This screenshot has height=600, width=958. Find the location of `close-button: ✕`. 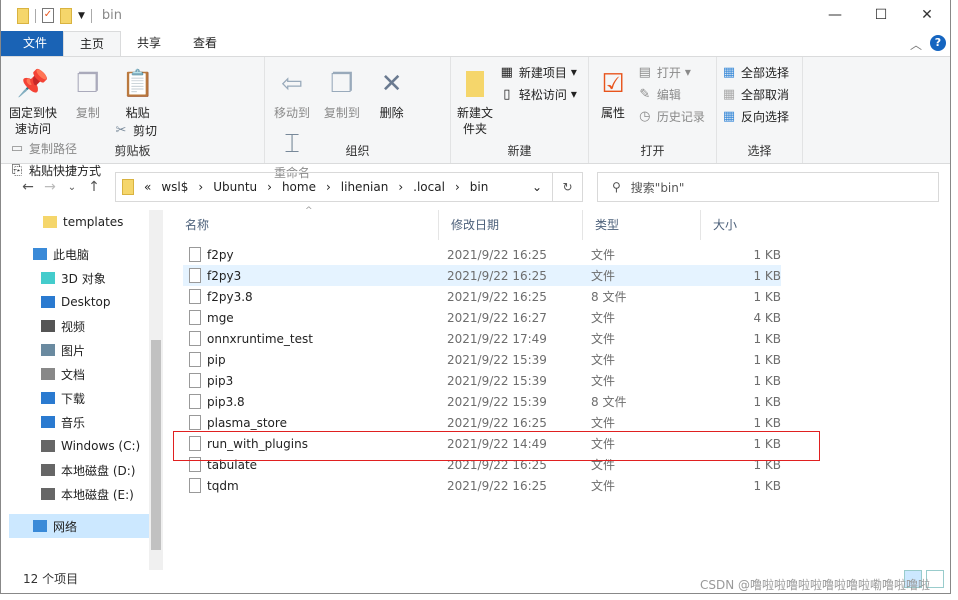

close-button: ✕ is located at coordinates (927, 15).